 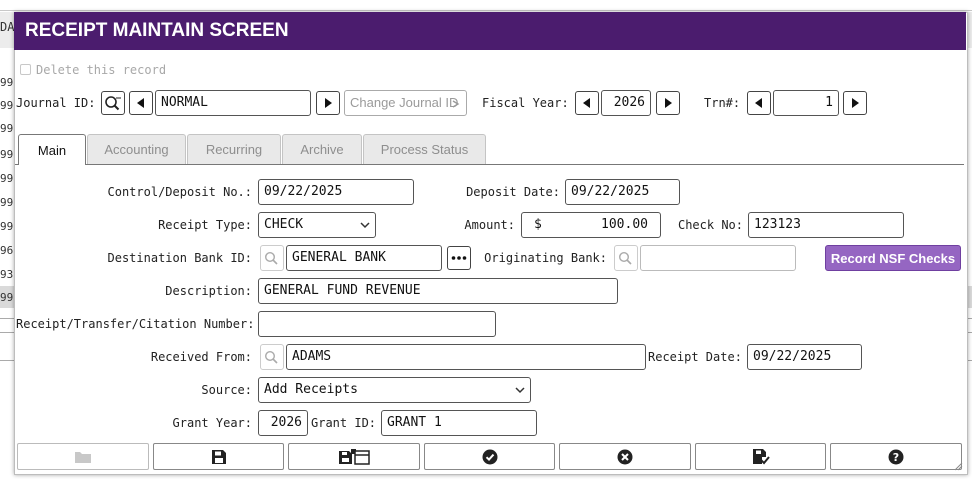 What do you see at coordinates (466, 357) in the screenshot?
I see `received-from-field: ADAMS` at bounding box center [466, 357].